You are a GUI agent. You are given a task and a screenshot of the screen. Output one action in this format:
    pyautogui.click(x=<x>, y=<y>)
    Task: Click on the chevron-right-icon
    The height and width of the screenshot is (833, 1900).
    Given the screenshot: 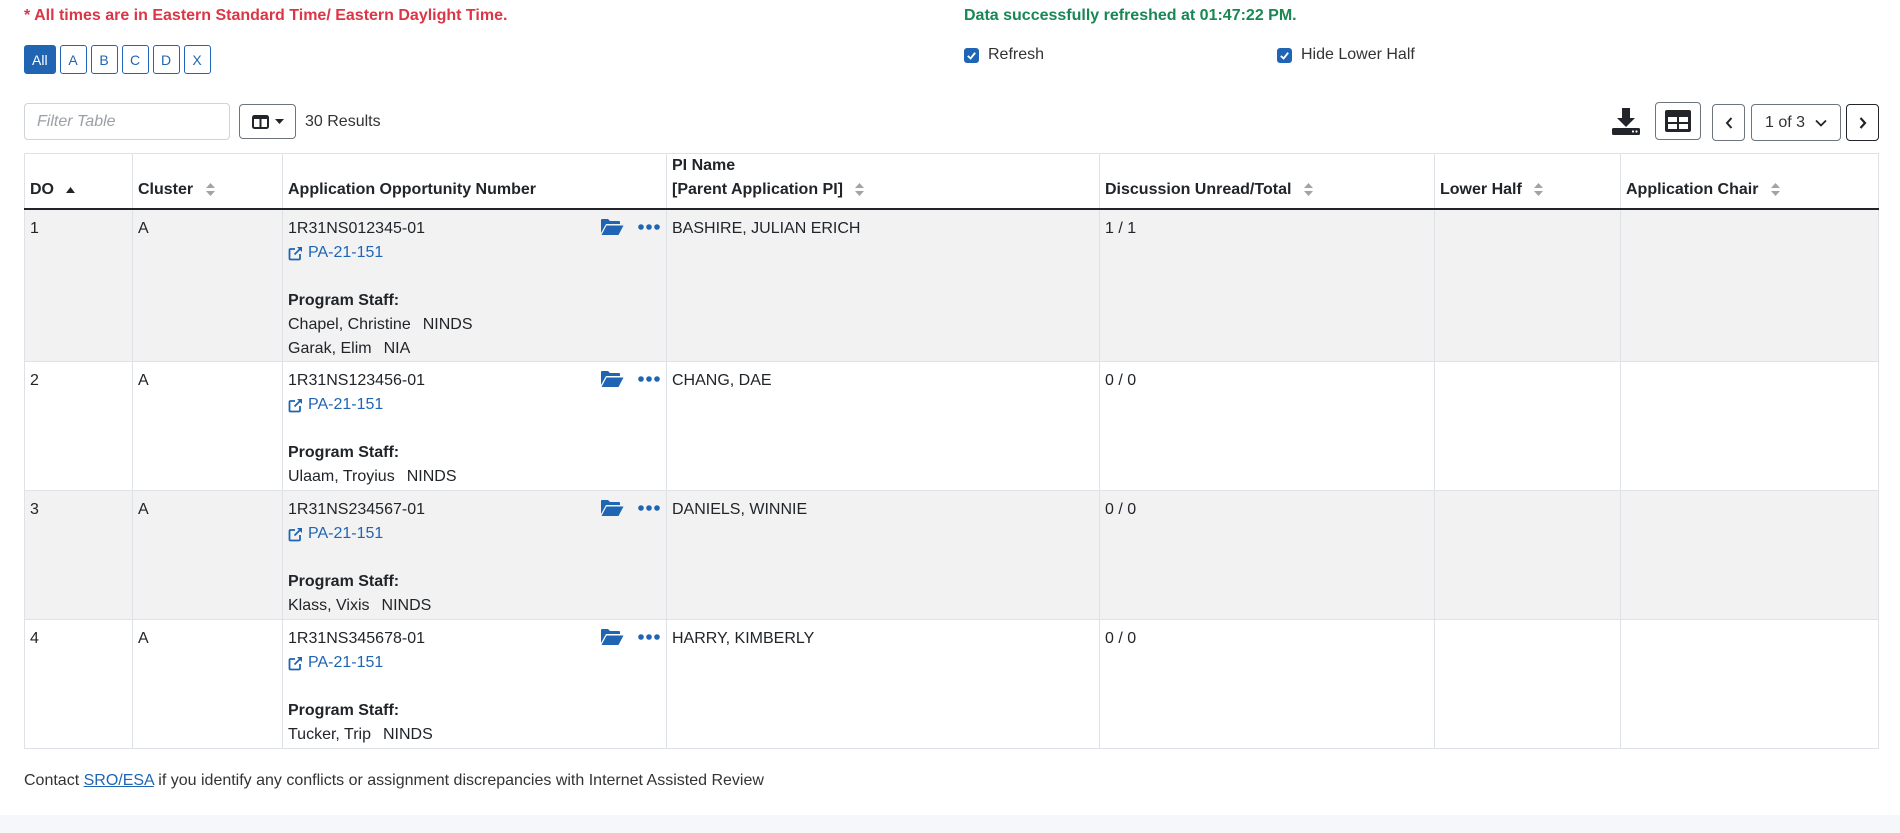 What is the action you would take?
    pyautogui.click(x=1862, y=122)
    